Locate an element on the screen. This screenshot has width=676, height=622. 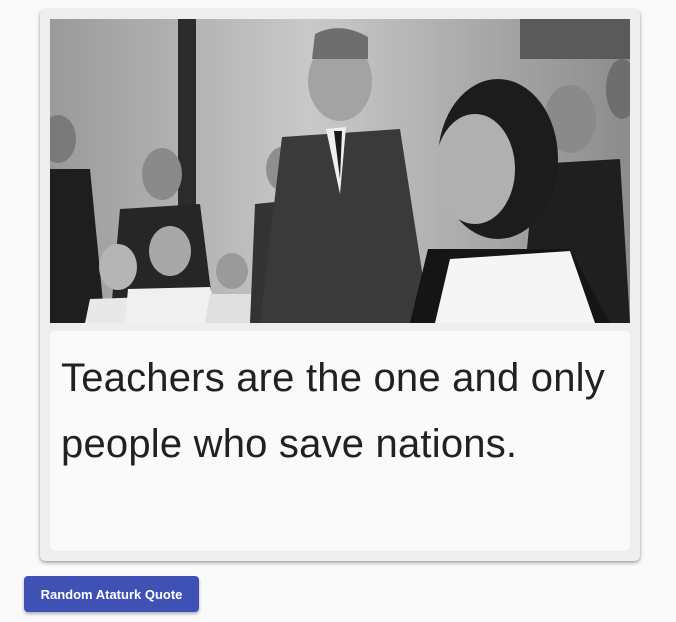
random-quote-button: Random Ataturk Quote is located at coordinates (111, 594).